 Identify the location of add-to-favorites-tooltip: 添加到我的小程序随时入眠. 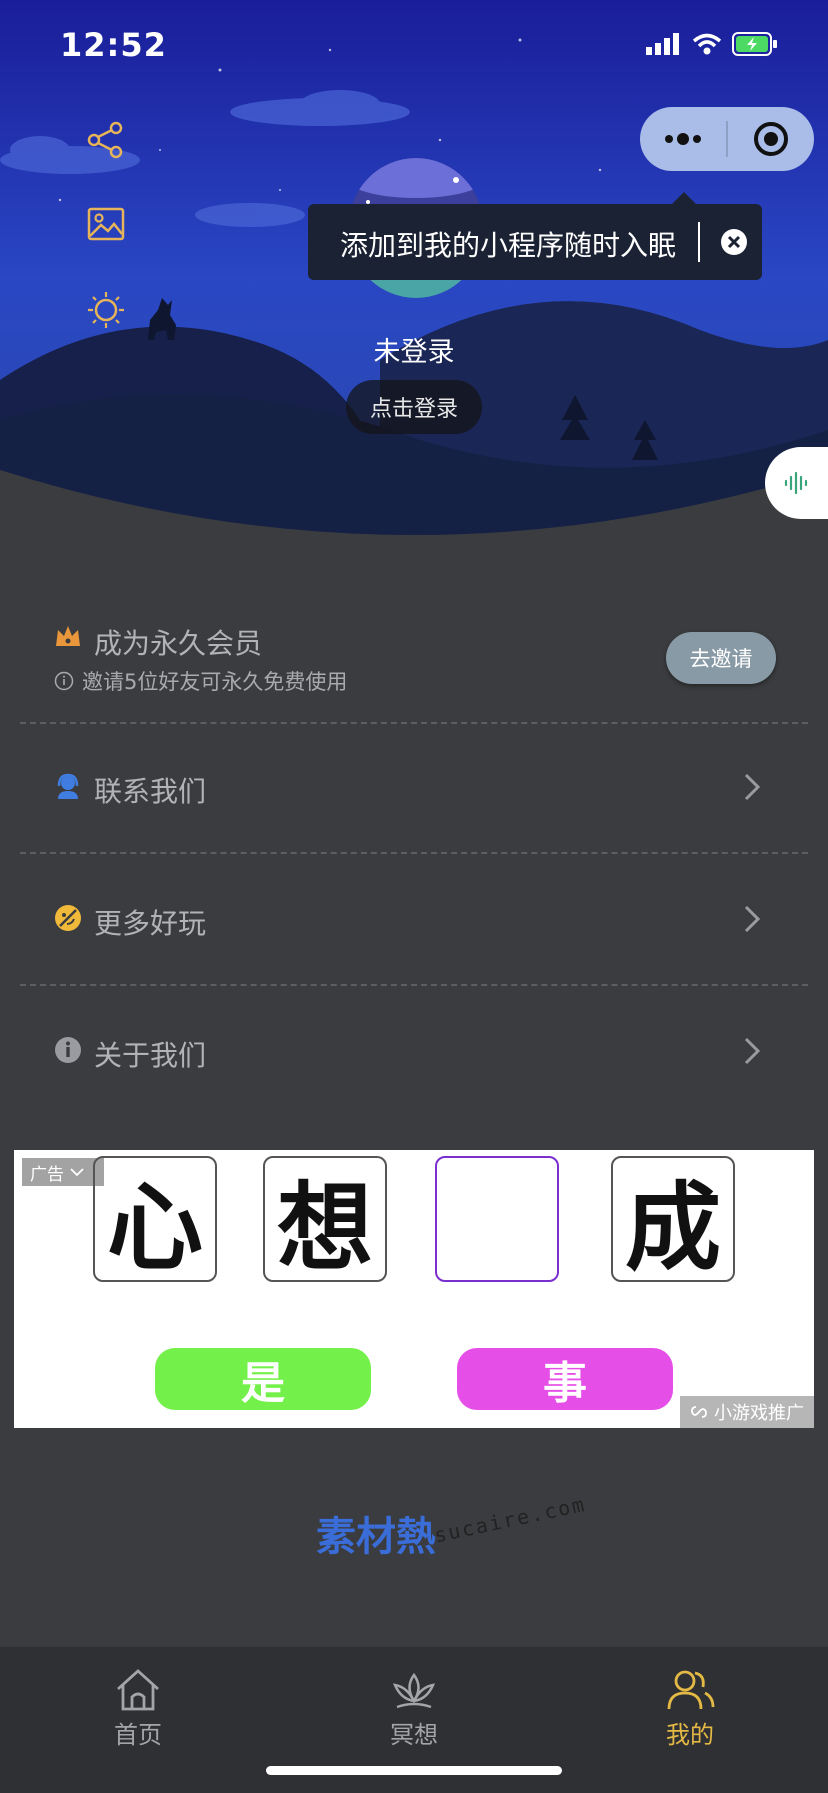
(535, 242).